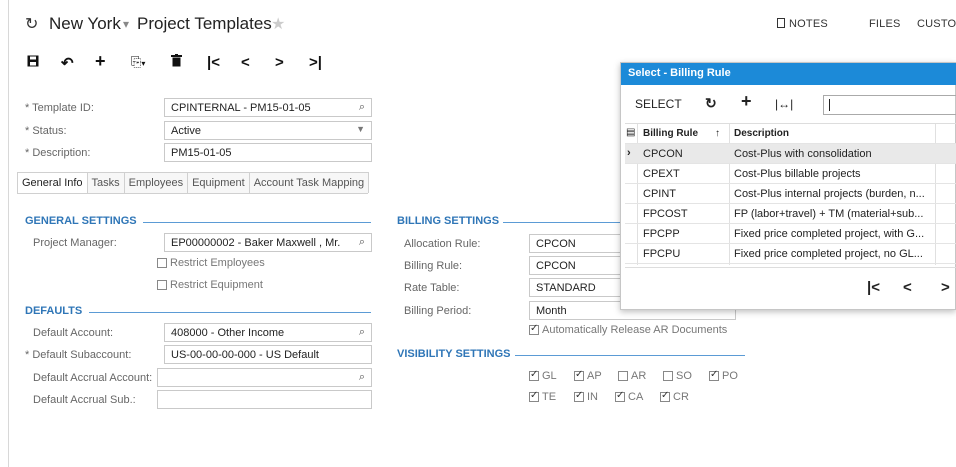 This screenshot has height=467, width=956. What do you see at coordinates (677, 376) in the screenshot?
I see `visibility-so-checkbox: SO` at bounding box center [677, 376].